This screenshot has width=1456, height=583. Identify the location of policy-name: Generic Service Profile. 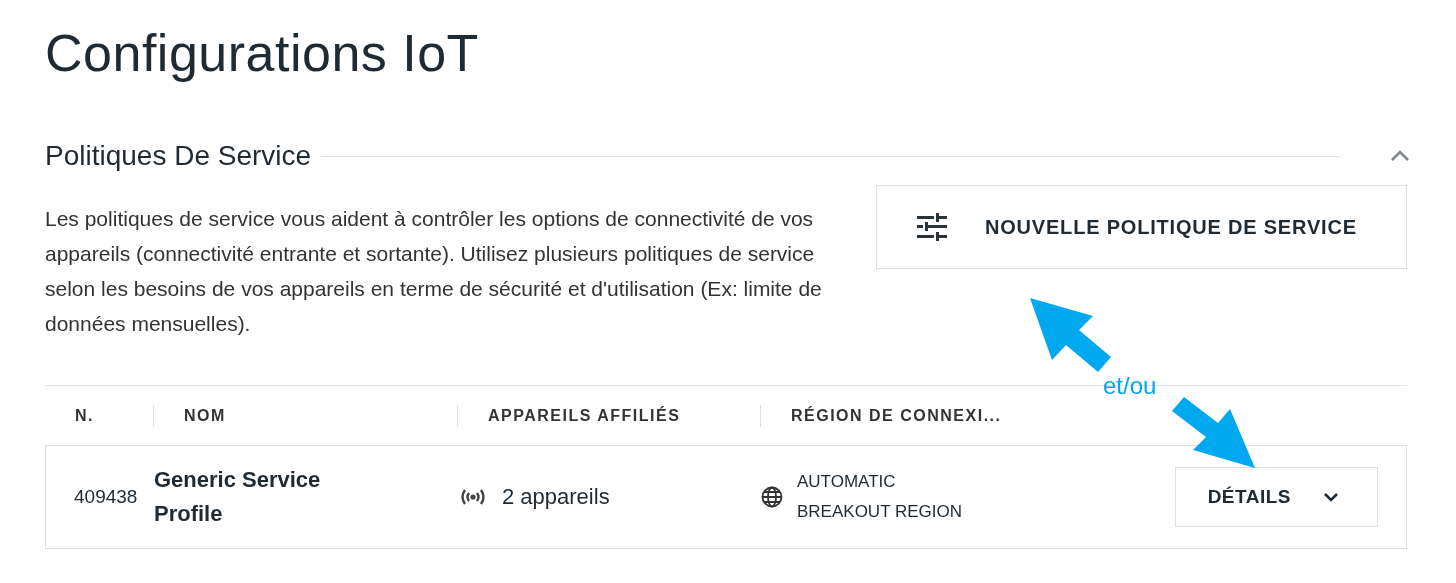
(238, 497).